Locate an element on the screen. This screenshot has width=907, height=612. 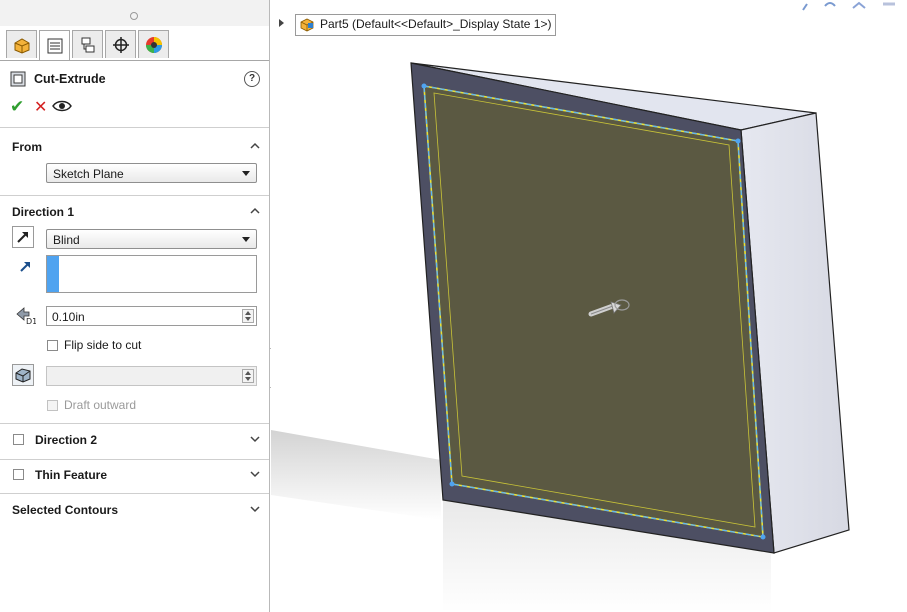
previous-view-icon is located at coordinates (859, 5).